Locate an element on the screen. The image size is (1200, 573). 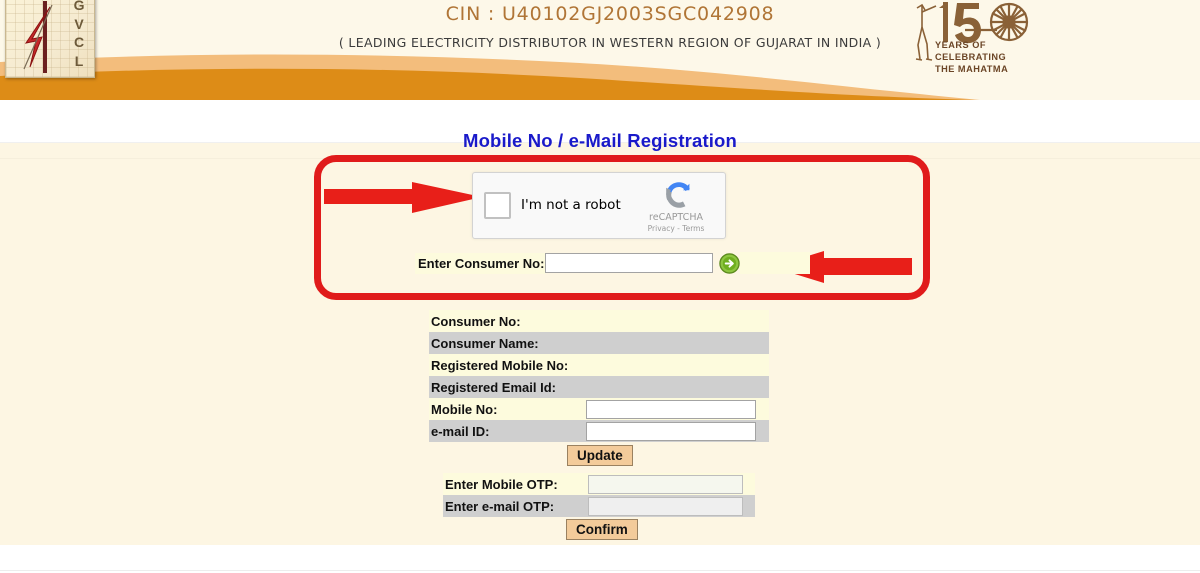
table-row: Consumer Name: is located at coordinates (599, 343).